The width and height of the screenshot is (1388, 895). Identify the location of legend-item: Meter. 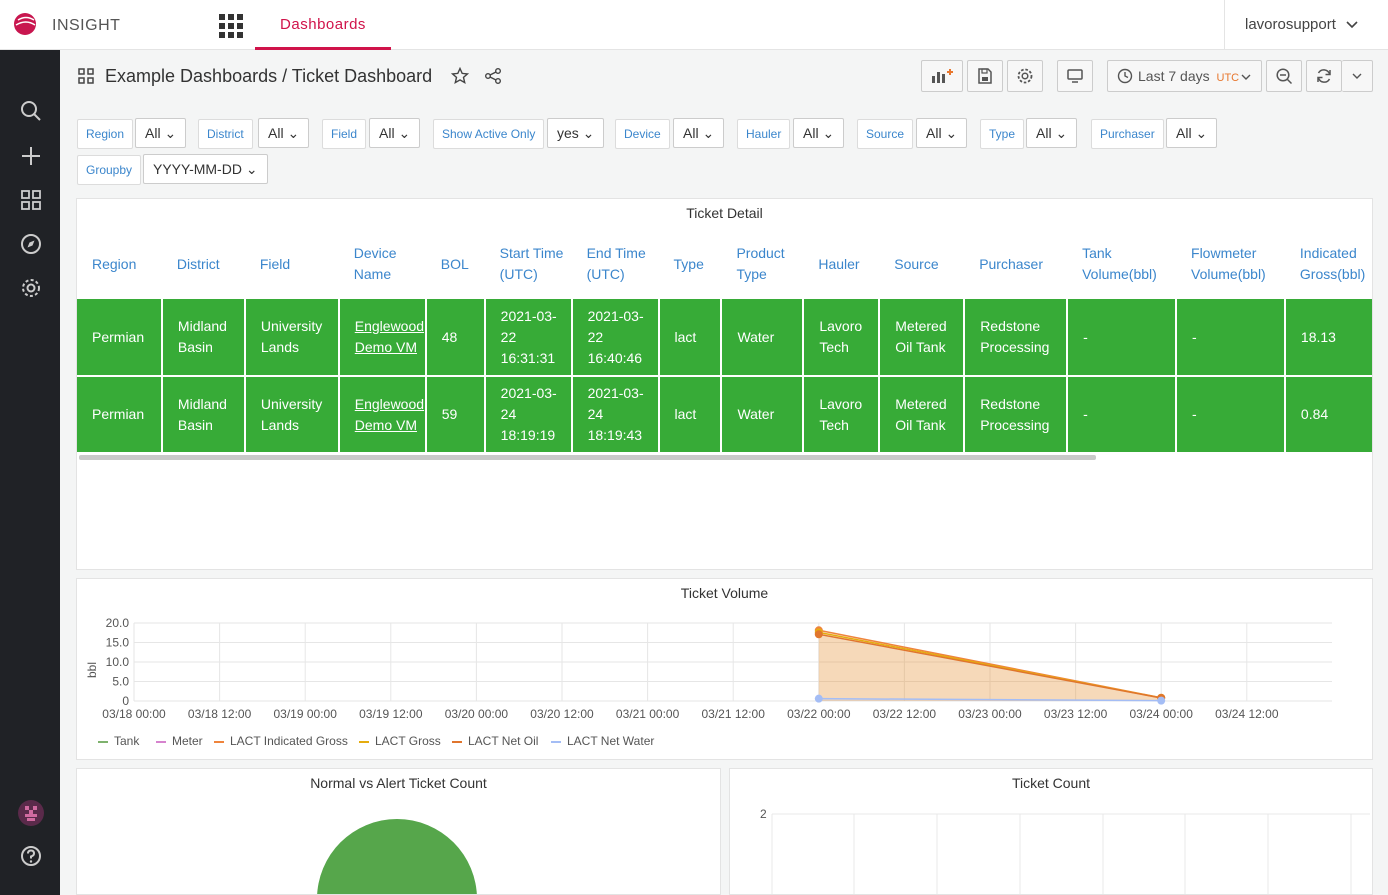
(179, 741).